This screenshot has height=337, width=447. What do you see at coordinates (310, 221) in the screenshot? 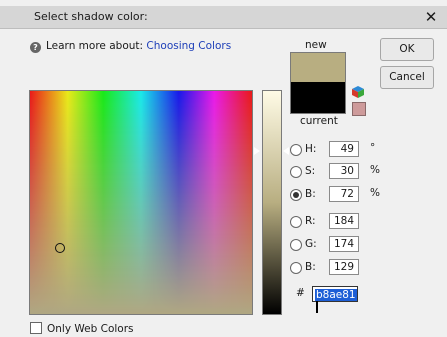
I see `red-label: R:` at bounding box center [310, 221].